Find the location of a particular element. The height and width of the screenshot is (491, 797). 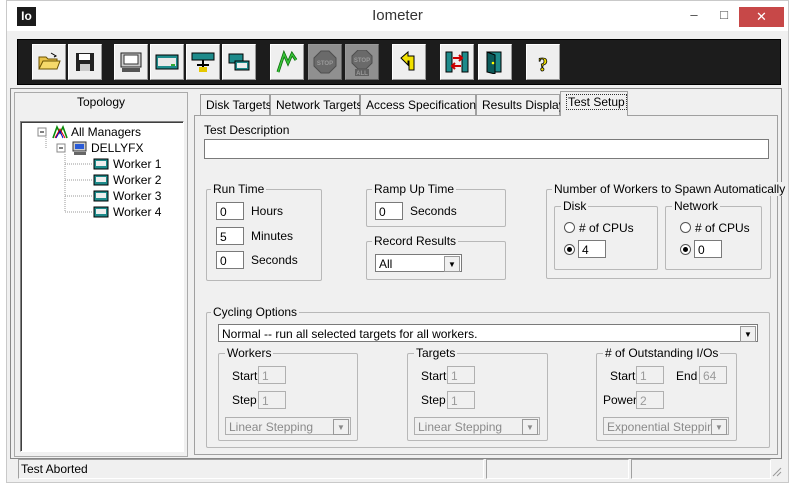

tree-item-all-managers: All Managers is located at coordinates (106, 132).